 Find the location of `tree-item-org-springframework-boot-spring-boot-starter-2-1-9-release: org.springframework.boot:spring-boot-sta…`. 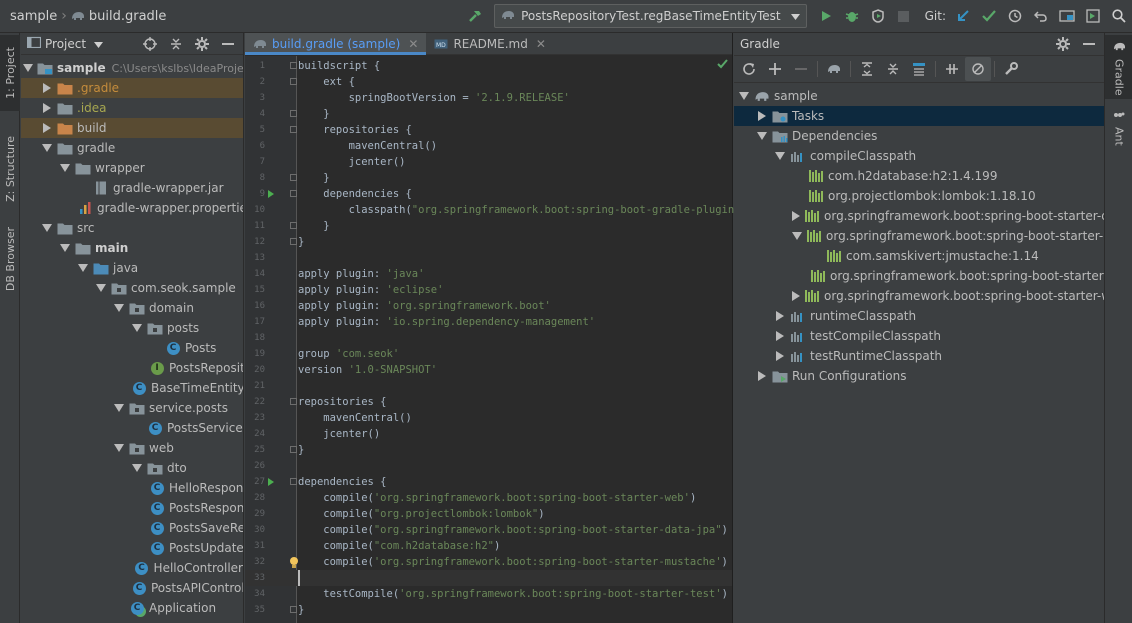

tree-item-org-springframework-boot-spring-boot-starter-2-1-9-release: org.springframework.boot:spring-boot-sta… is located at coordinates (919, 276).